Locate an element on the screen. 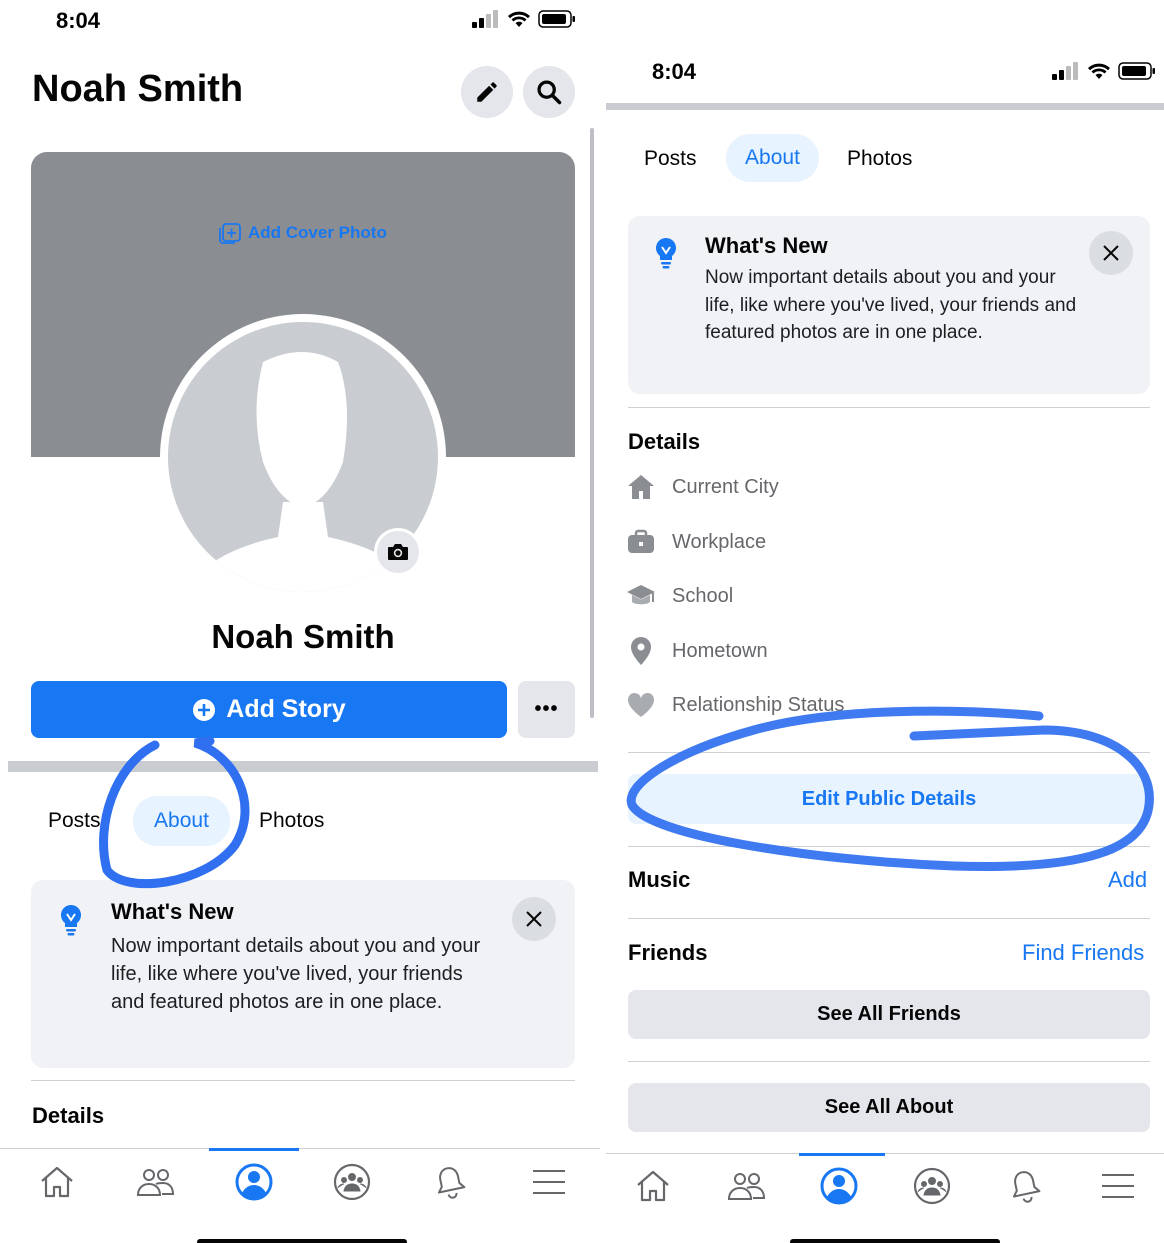  detail-current-city: Current City is located at coordinates (702, 487).